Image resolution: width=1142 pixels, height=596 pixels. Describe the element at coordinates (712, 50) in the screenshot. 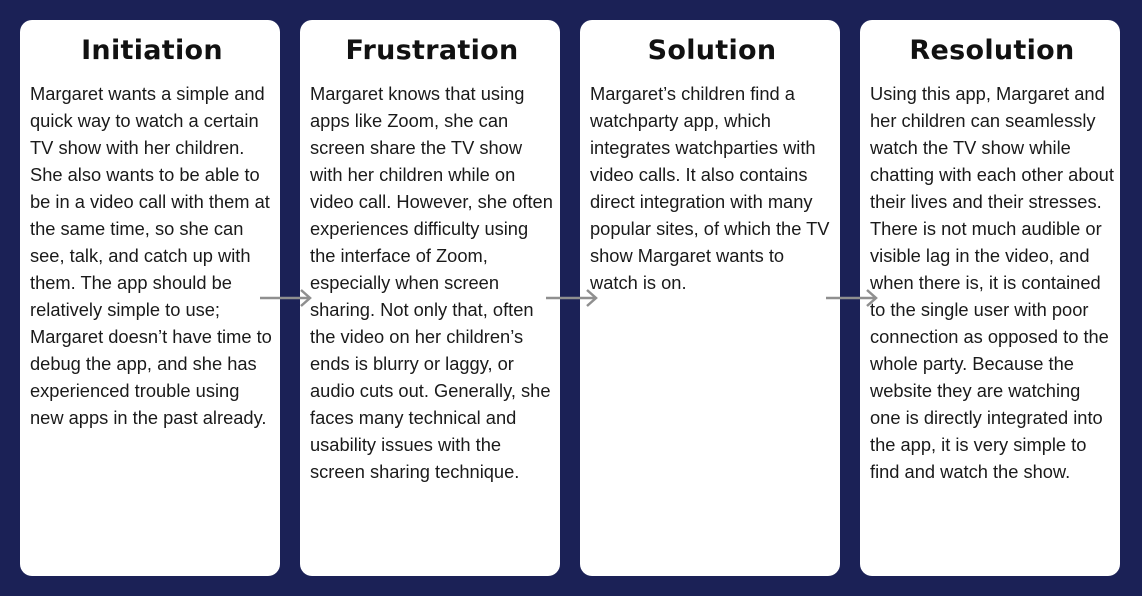

I see `stage-title: Solution` at that location.